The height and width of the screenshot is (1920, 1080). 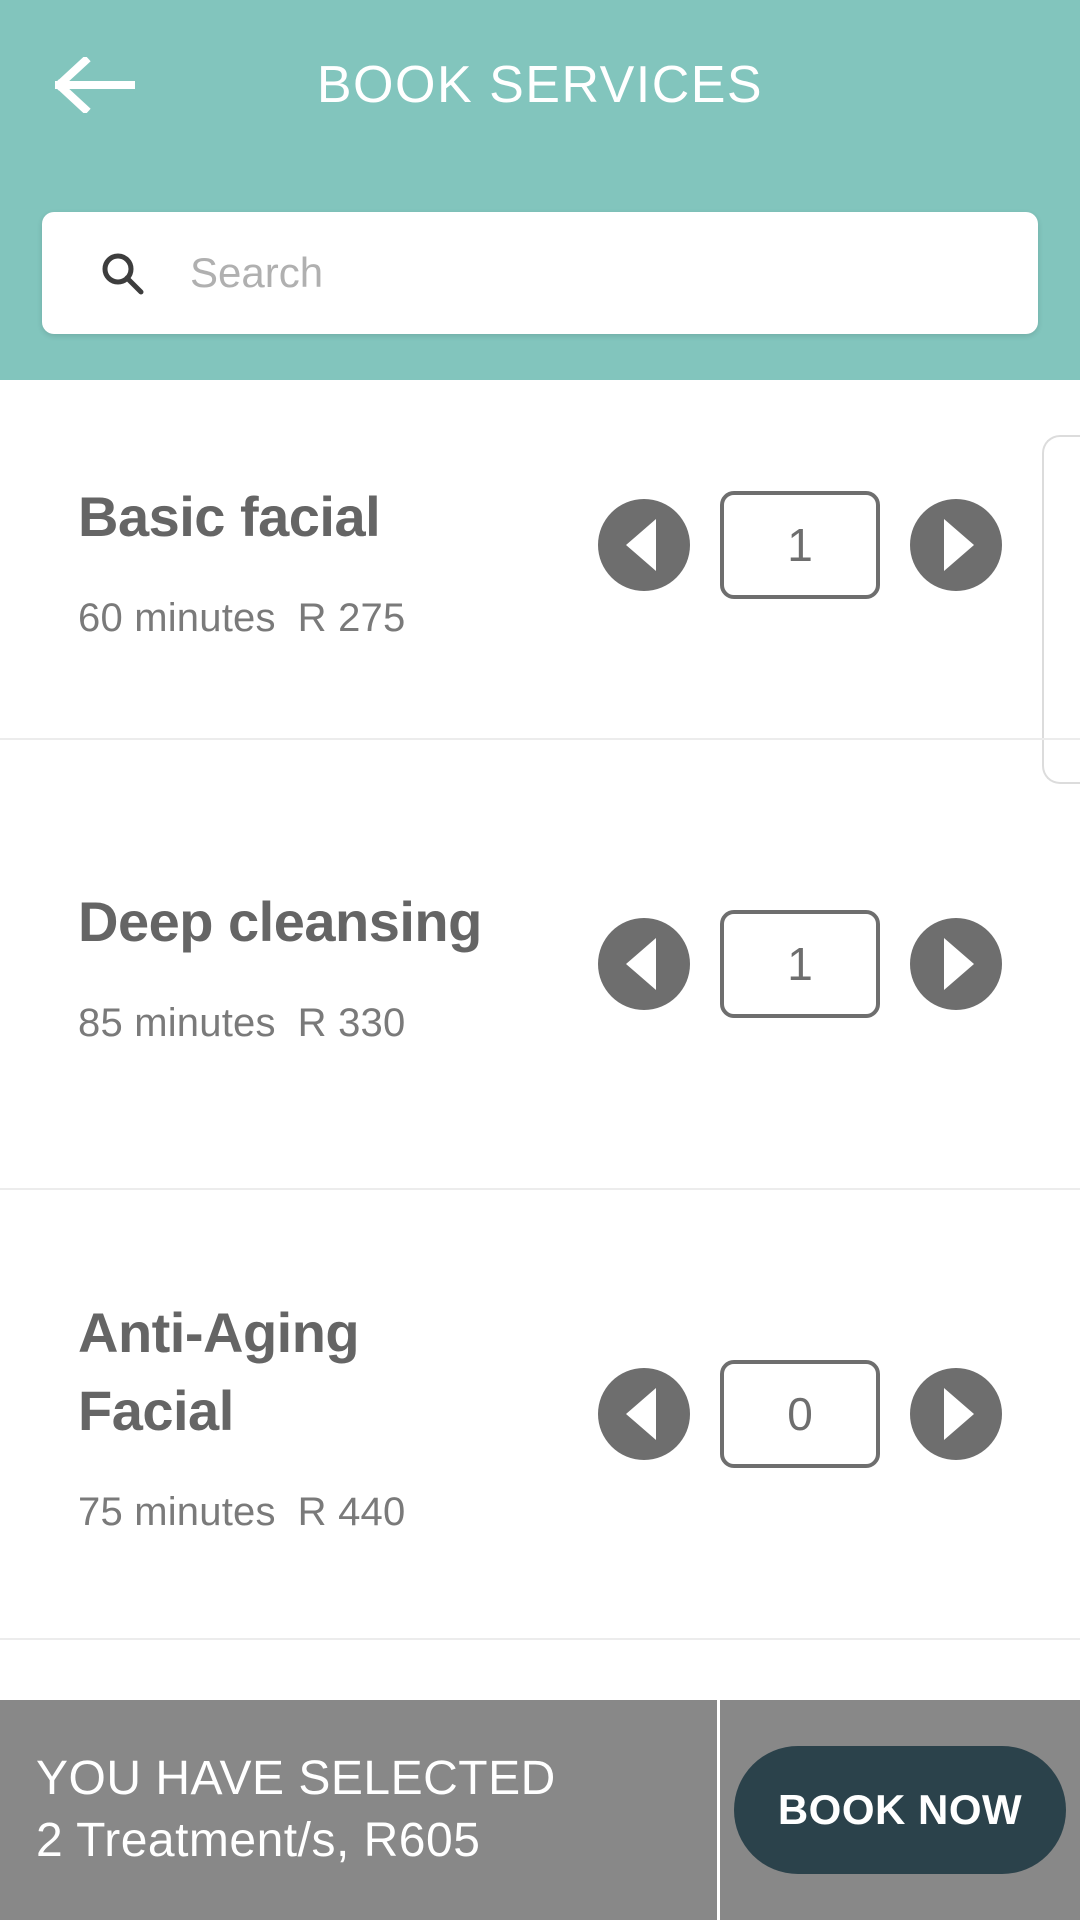 What do you see at coordinates (540, 1645) in the screenshot?
I see `table-row: Day to day make-up 1` at bounding box center [540, 1645].